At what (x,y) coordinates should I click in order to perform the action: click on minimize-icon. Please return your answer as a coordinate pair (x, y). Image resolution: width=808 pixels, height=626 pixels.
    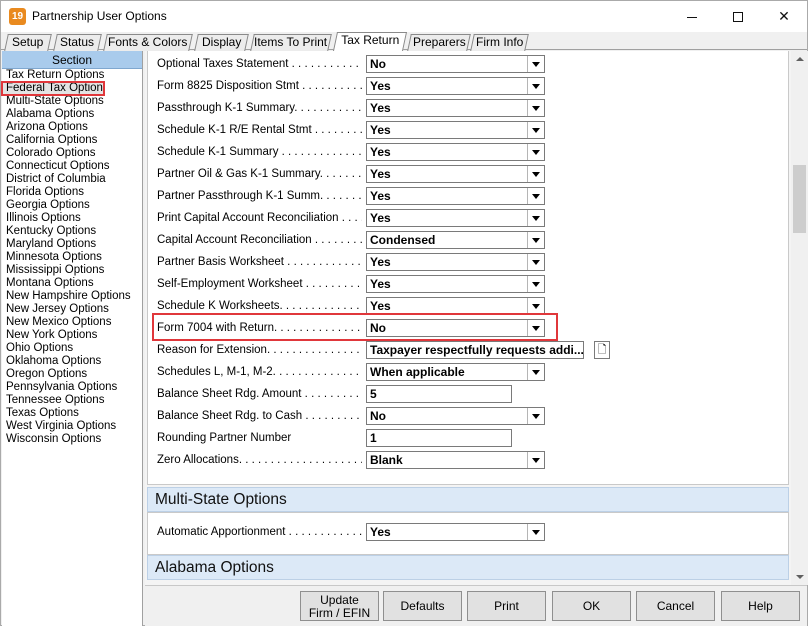
    Looking at the image, I should click on (692, 17).